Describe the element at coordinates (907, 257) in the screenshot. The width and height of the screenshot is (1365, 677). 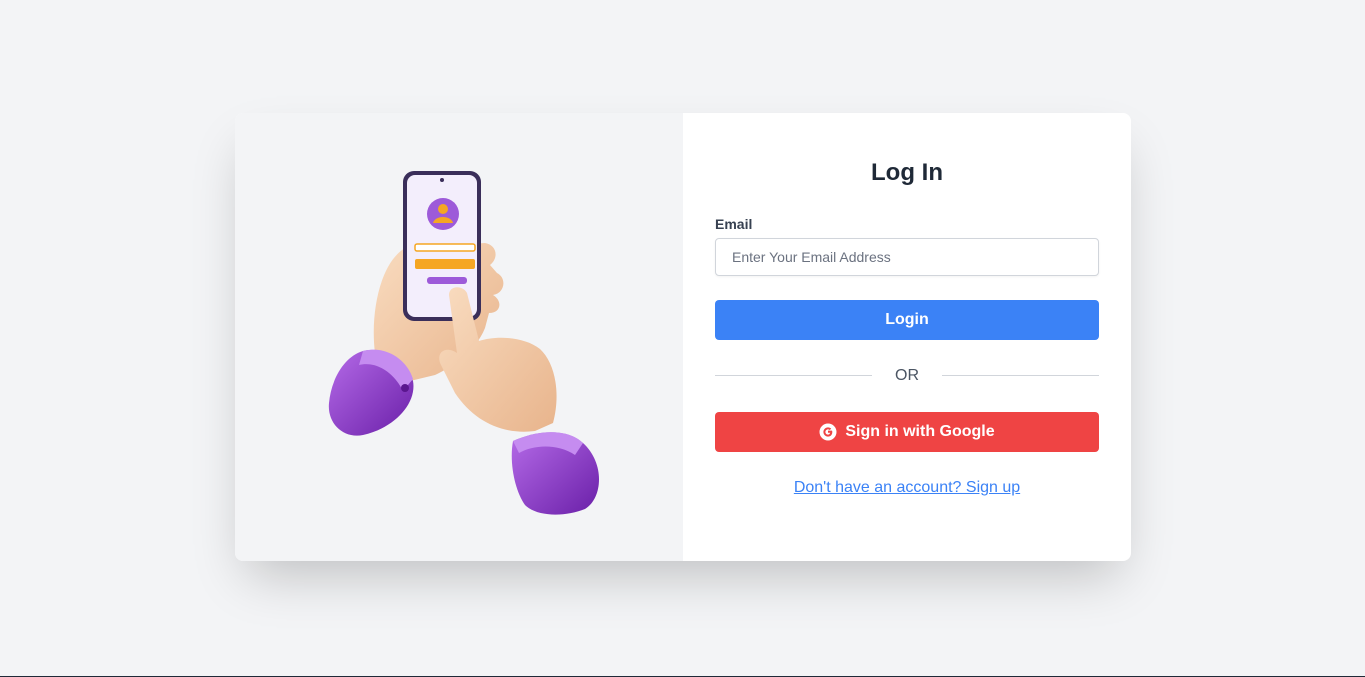
I see `email-field` at that location.